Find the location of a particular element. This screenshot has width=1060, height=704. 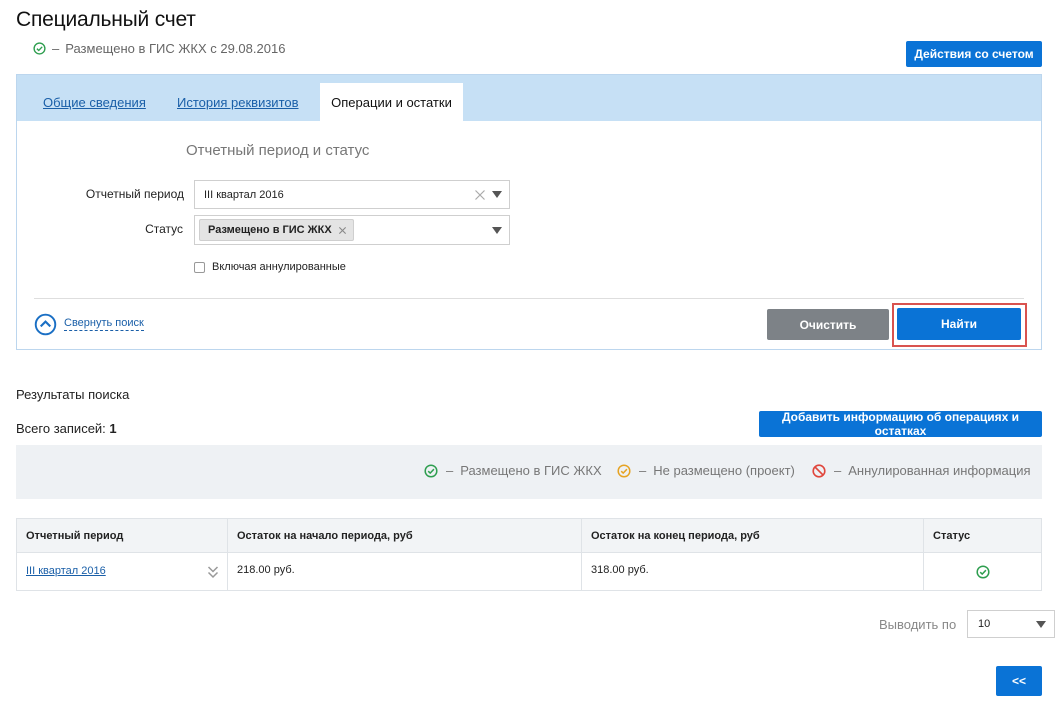

period-label: Отчетный период is located at coordinates (134, 194).